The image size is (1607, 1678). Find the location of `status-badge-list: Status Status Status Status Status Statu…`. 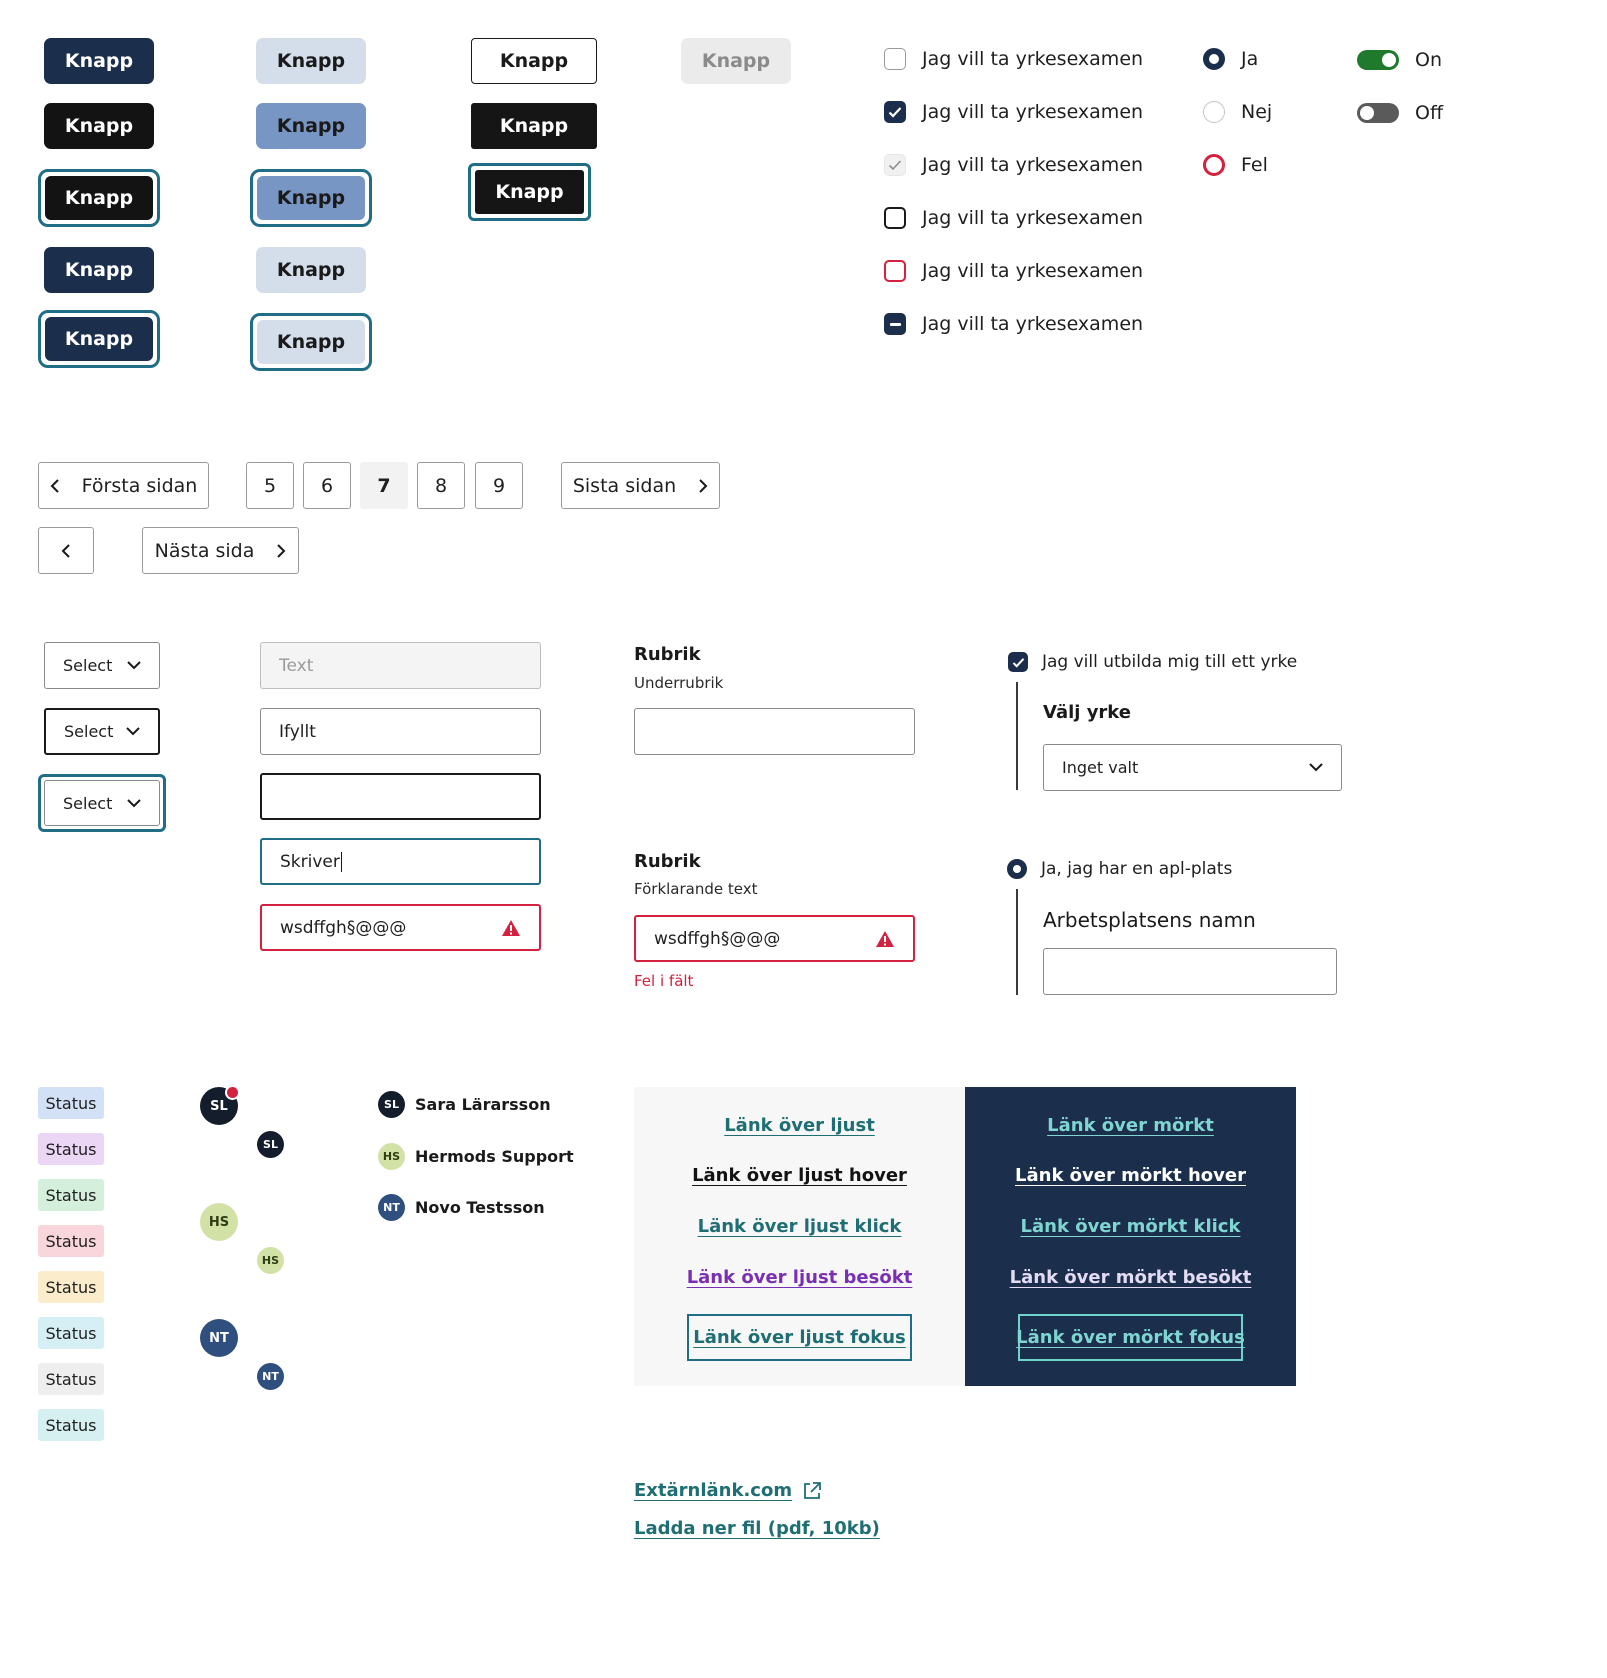

status-badge-list: Status Status Status Status Status Statu… is located at coordinates (71, 1264).